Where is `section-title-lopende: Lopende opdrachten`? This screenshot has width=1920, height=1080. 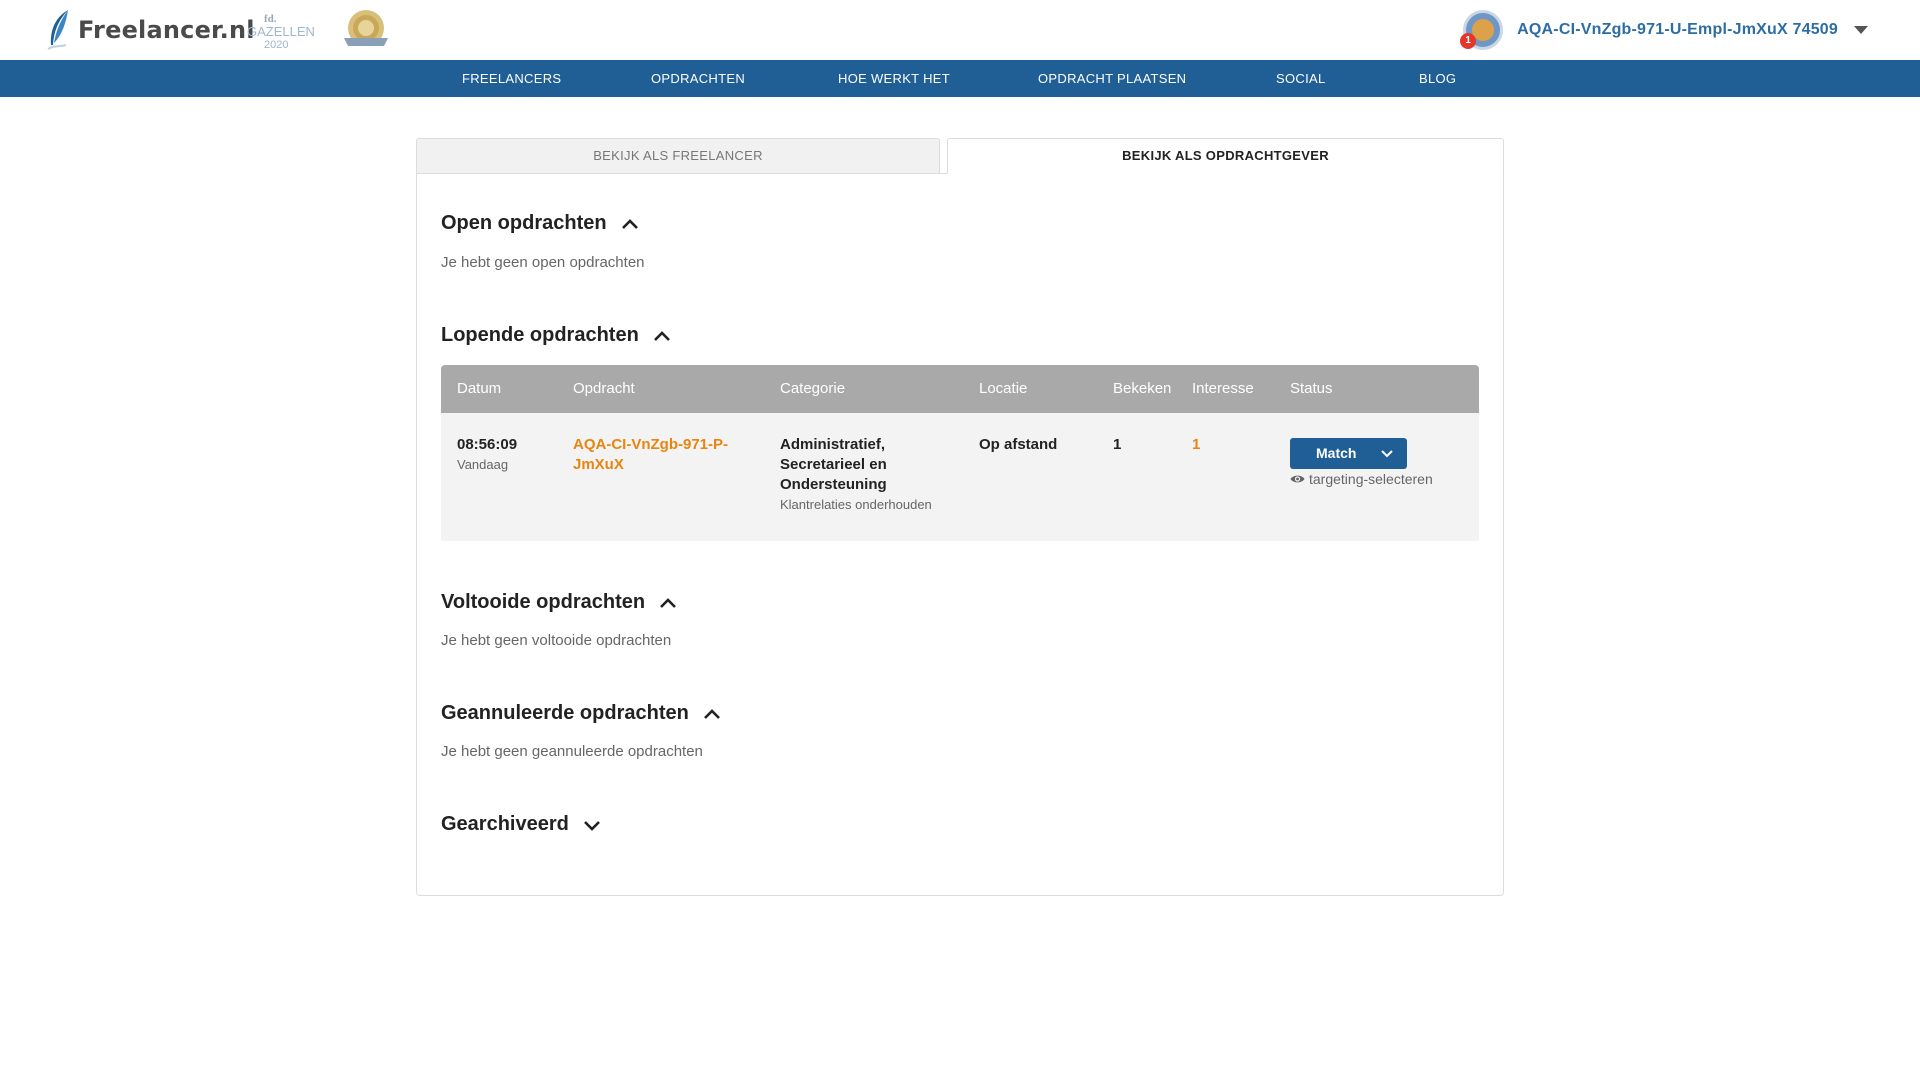
section-title-lopende: Lopende opdrachten is located at coordinates (540, 335).